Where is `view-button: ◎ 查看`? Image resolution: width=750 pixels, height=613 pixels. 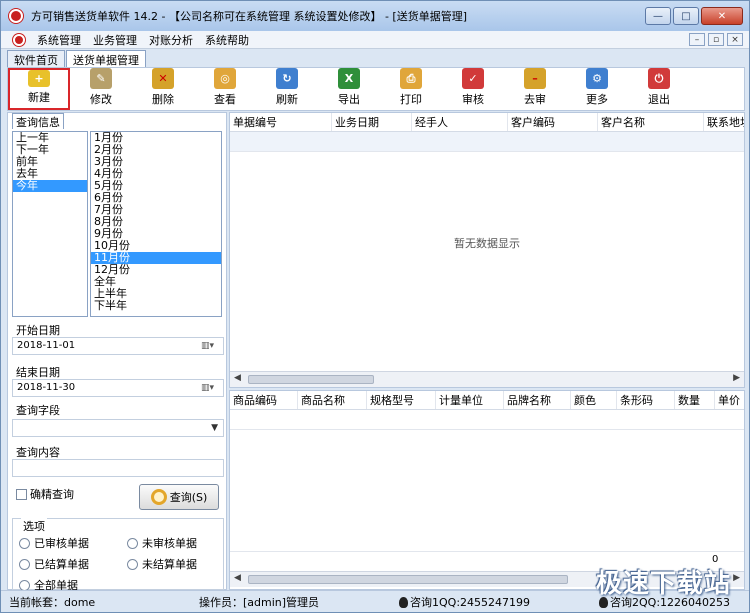
view-button: ◎ 查看 is located at coordinates (225, 89).